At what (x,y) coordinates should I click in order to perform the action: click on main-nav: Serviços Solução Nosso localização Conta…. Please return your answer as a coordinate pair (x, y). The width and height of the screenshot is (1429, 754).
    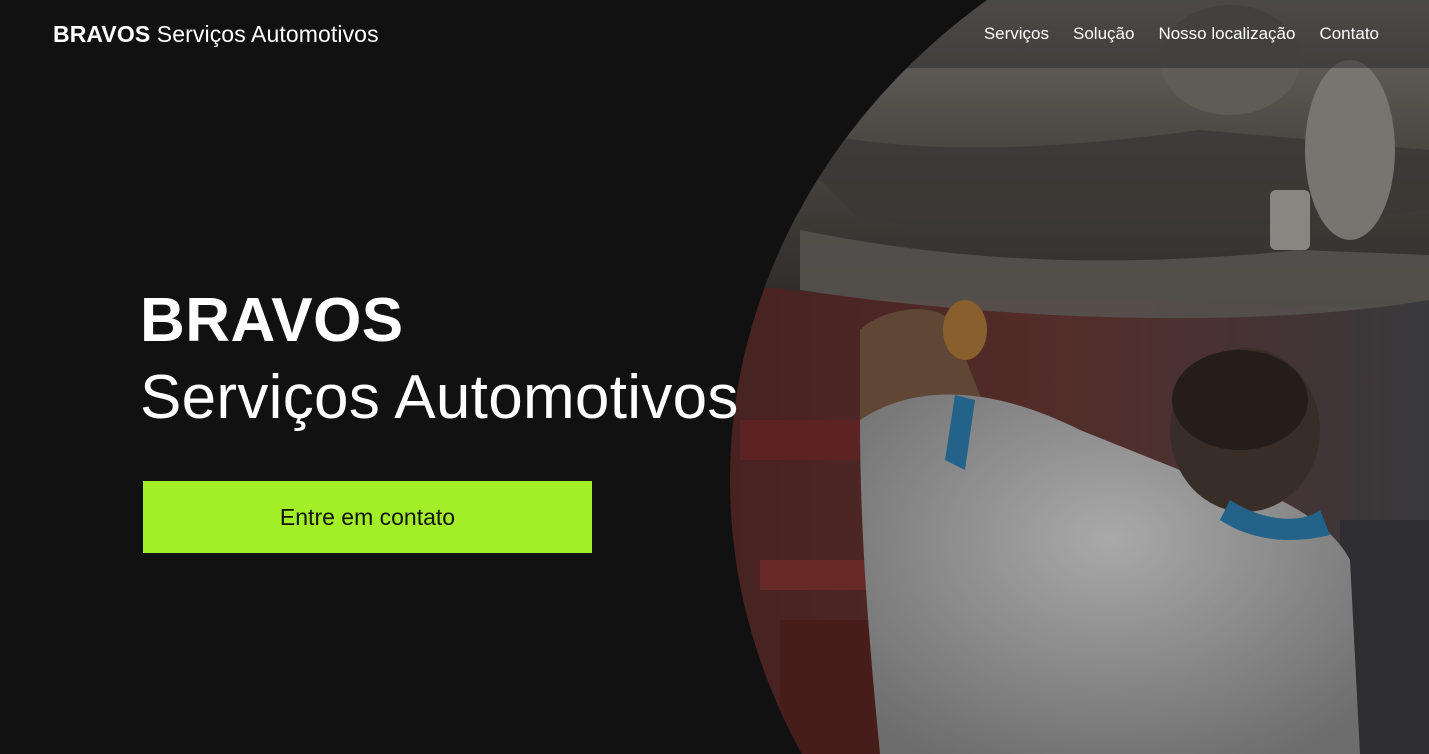
    Looking at the image, I should click on (1181, 34).